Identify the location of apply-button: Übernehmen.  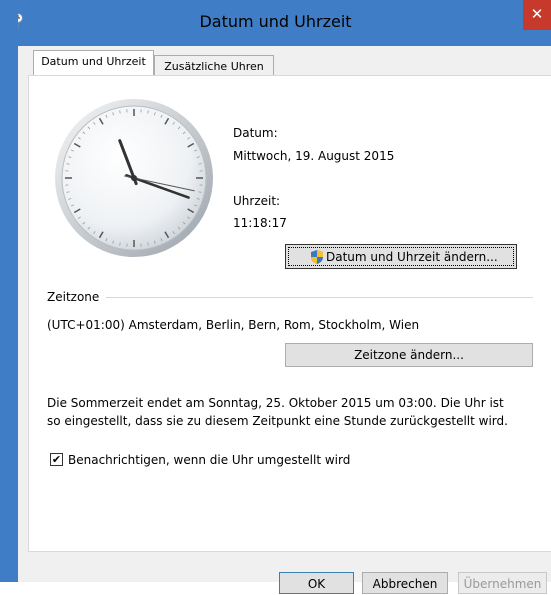
(502, 583).